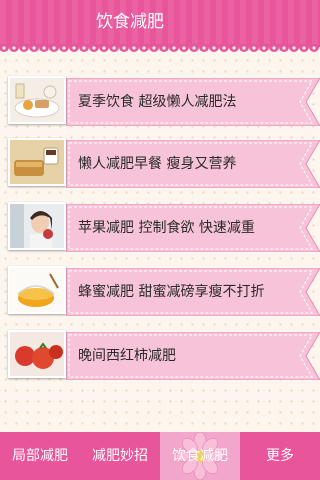 This screenshot has width=320, height=480. I want to click on page-title: 饮食减肥, so click(130, 22).